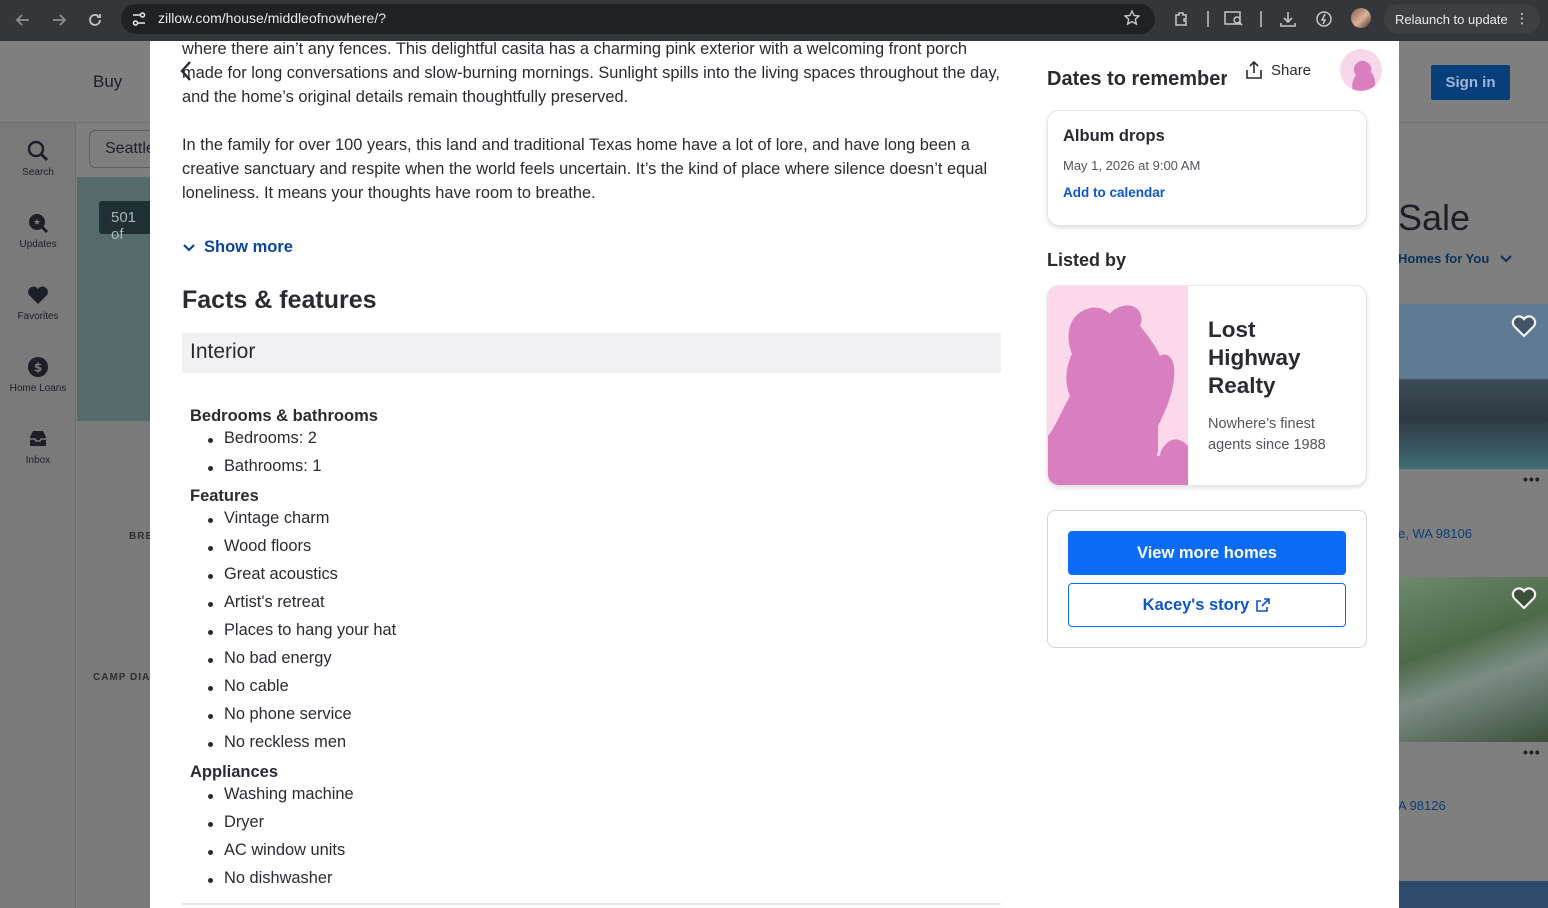 The height and width of the screenshot is (908, 1548). Describe the element at coordinates (638, 19) in the screenshot. I see `address-bar: zillow.com/house/middleofnowhere/?` at that location.